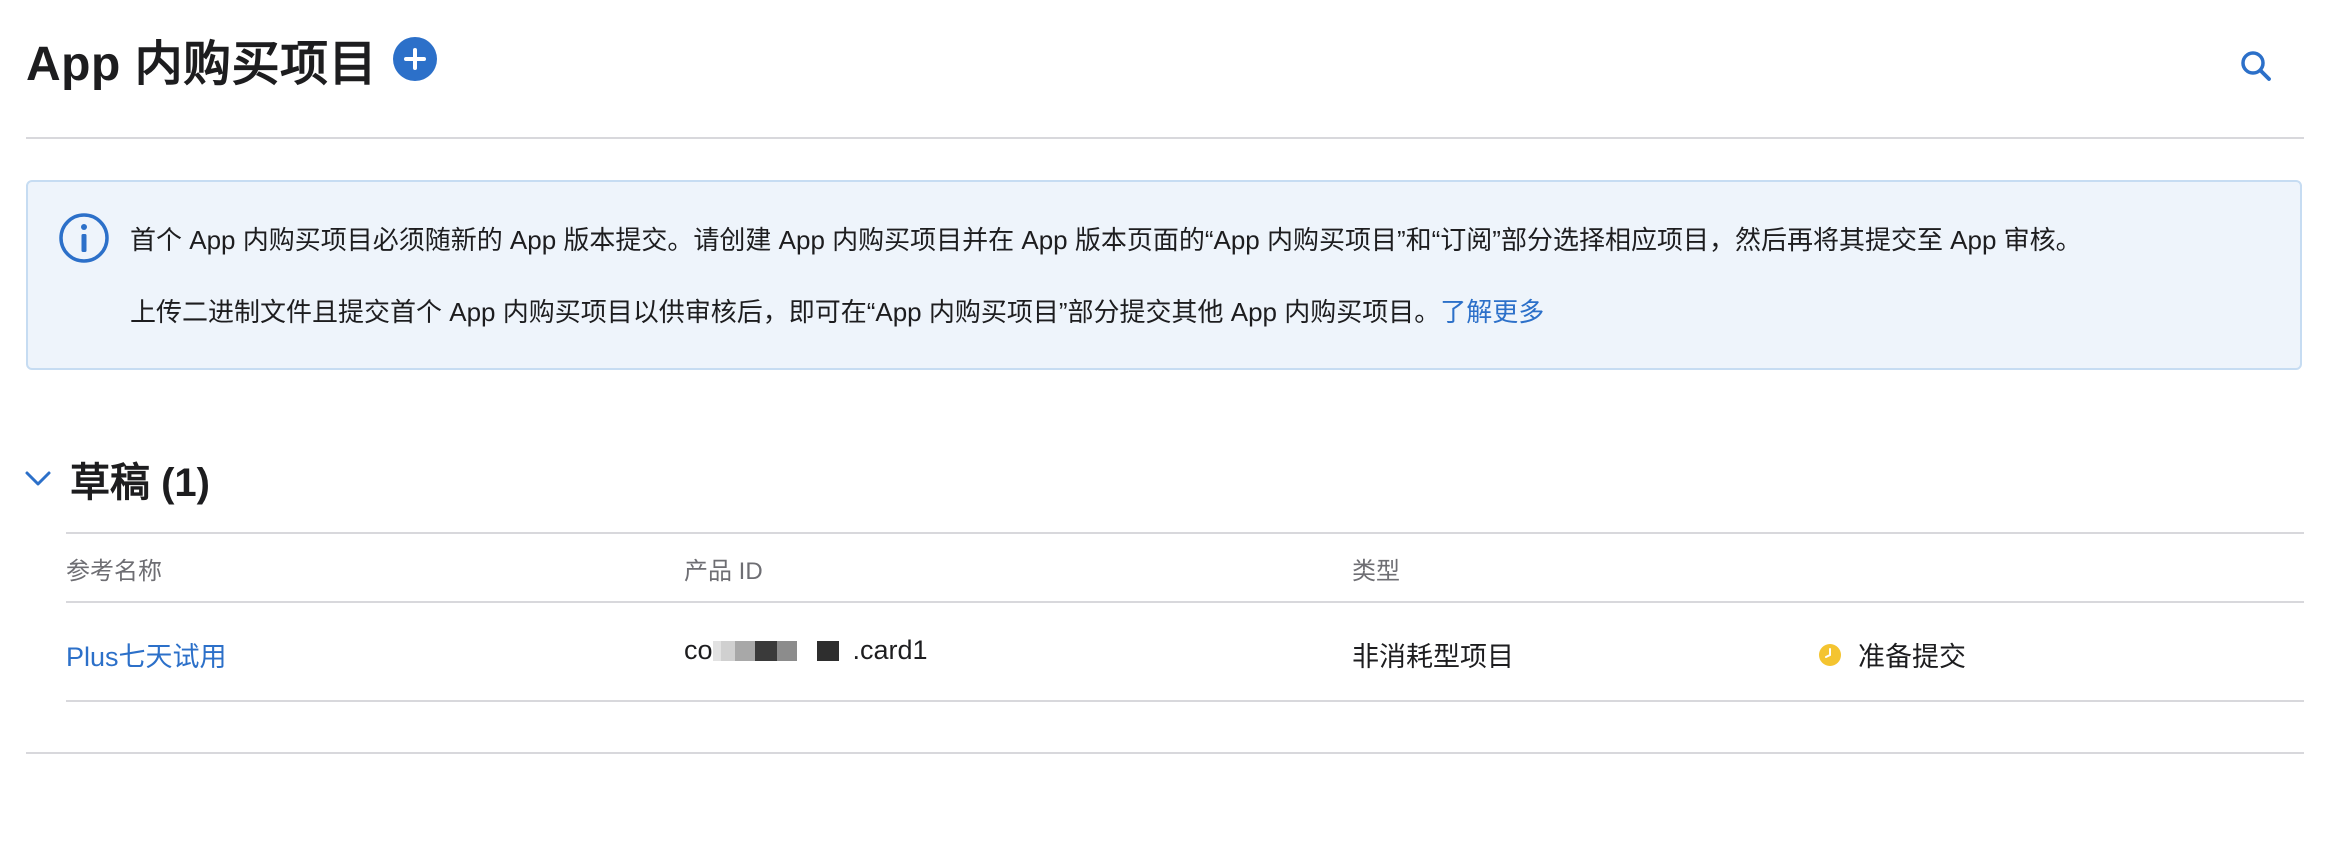 This screenshot has height=852, width=2330. What do you see at coordinates (1185, 701) in the screenshot?
I see `table-bottom-divider` at bounding box center [1185, 701].